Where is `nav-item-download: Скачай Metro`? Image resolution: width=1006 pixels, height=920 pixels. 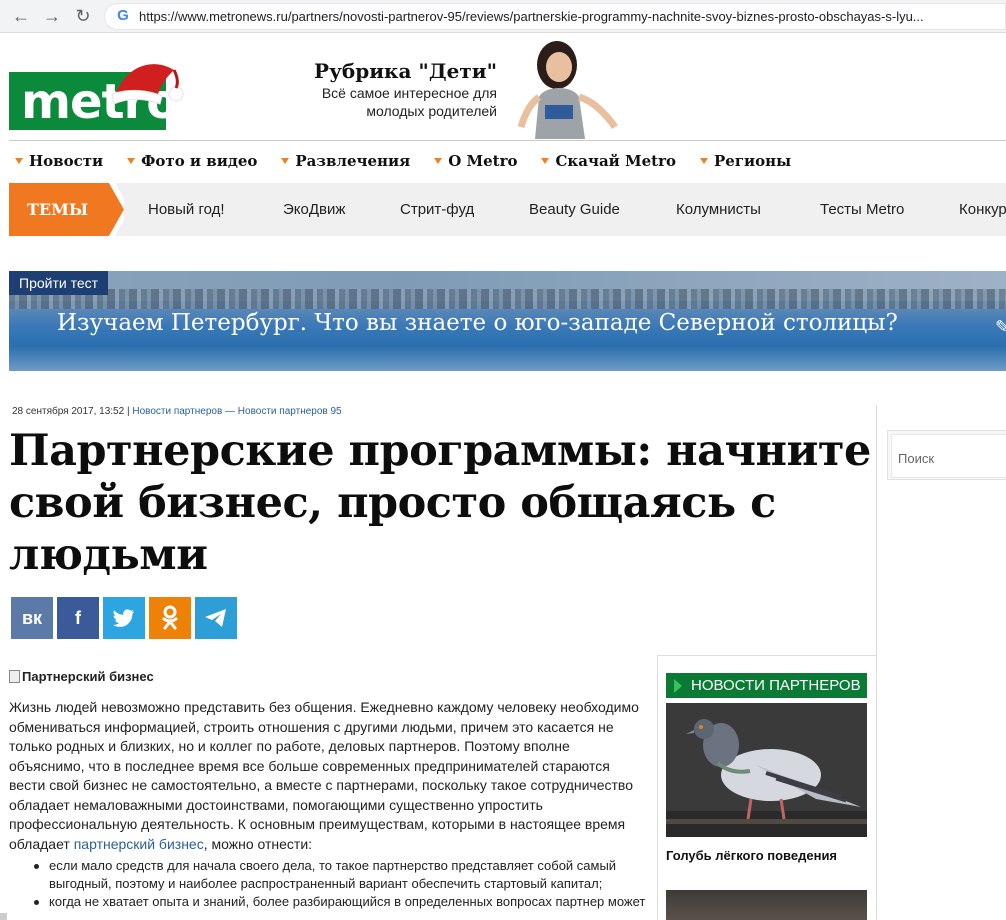 nav-item-download: Скачай Metro is located at coordinates (605, 161).